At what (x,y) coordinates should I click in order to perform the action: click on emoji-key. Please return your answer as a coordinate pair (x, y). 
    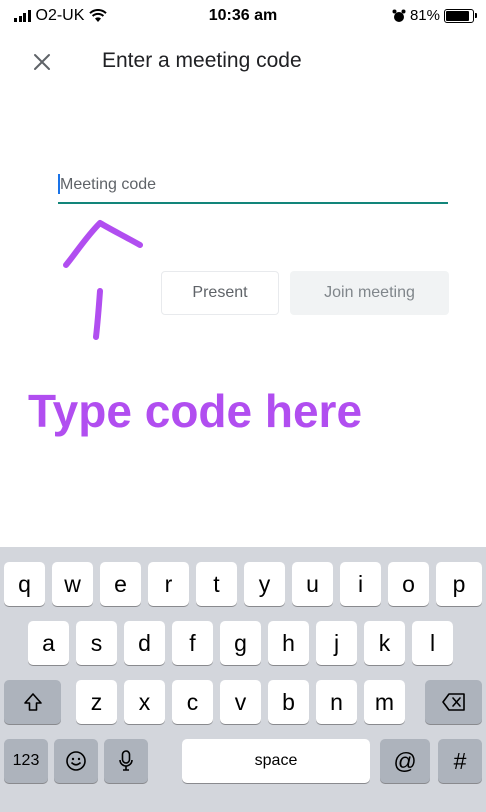
    Looking at the image, I should click on (76, 761).